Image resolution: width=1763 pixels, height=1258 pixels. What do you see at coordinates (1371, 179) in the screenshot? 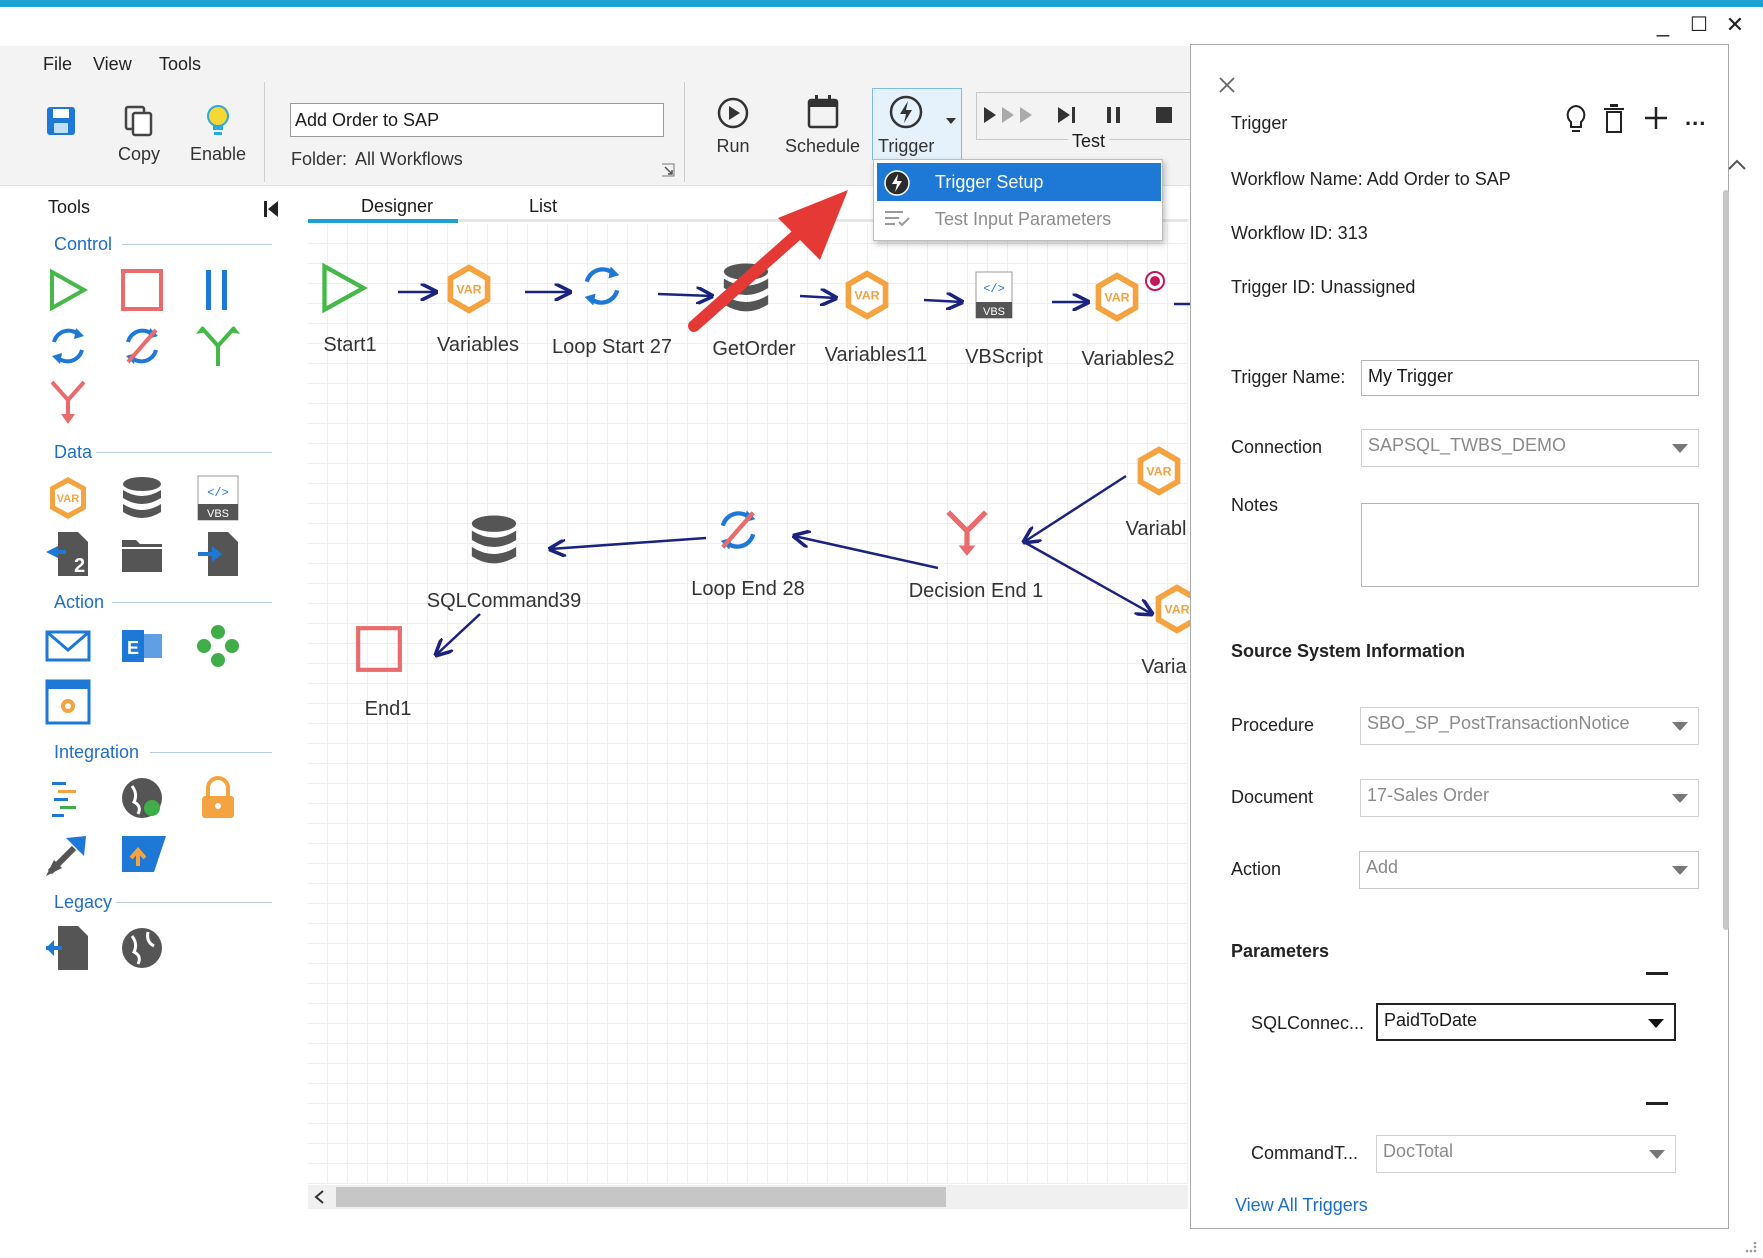
I see `workflow-name-info: Workflow Name: Add Order to SAP` at bounding box center [1371, 179].